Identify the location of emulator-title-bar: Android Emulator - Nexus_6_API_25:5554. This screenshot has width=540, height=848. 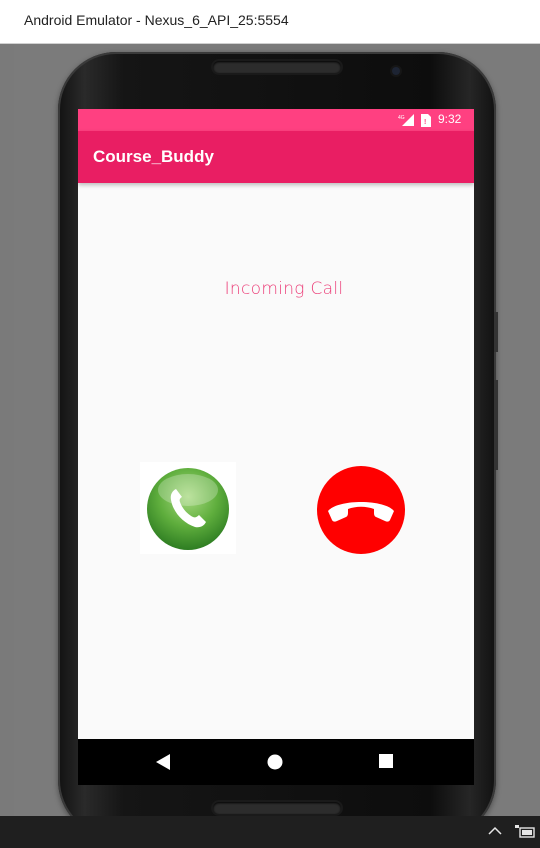
(270, 22).